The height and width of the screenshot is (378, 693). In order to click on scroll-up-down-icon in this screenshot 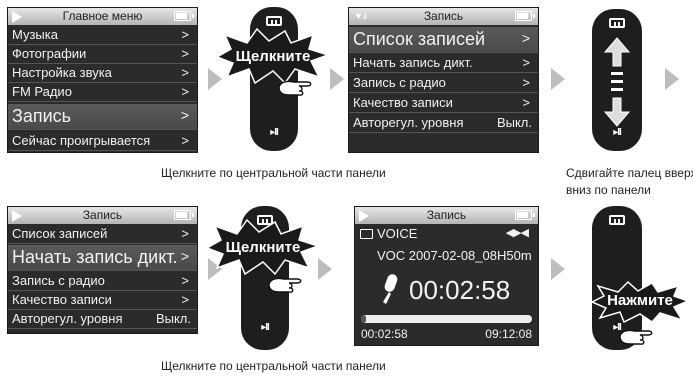, I will do `click(617, 82)`.